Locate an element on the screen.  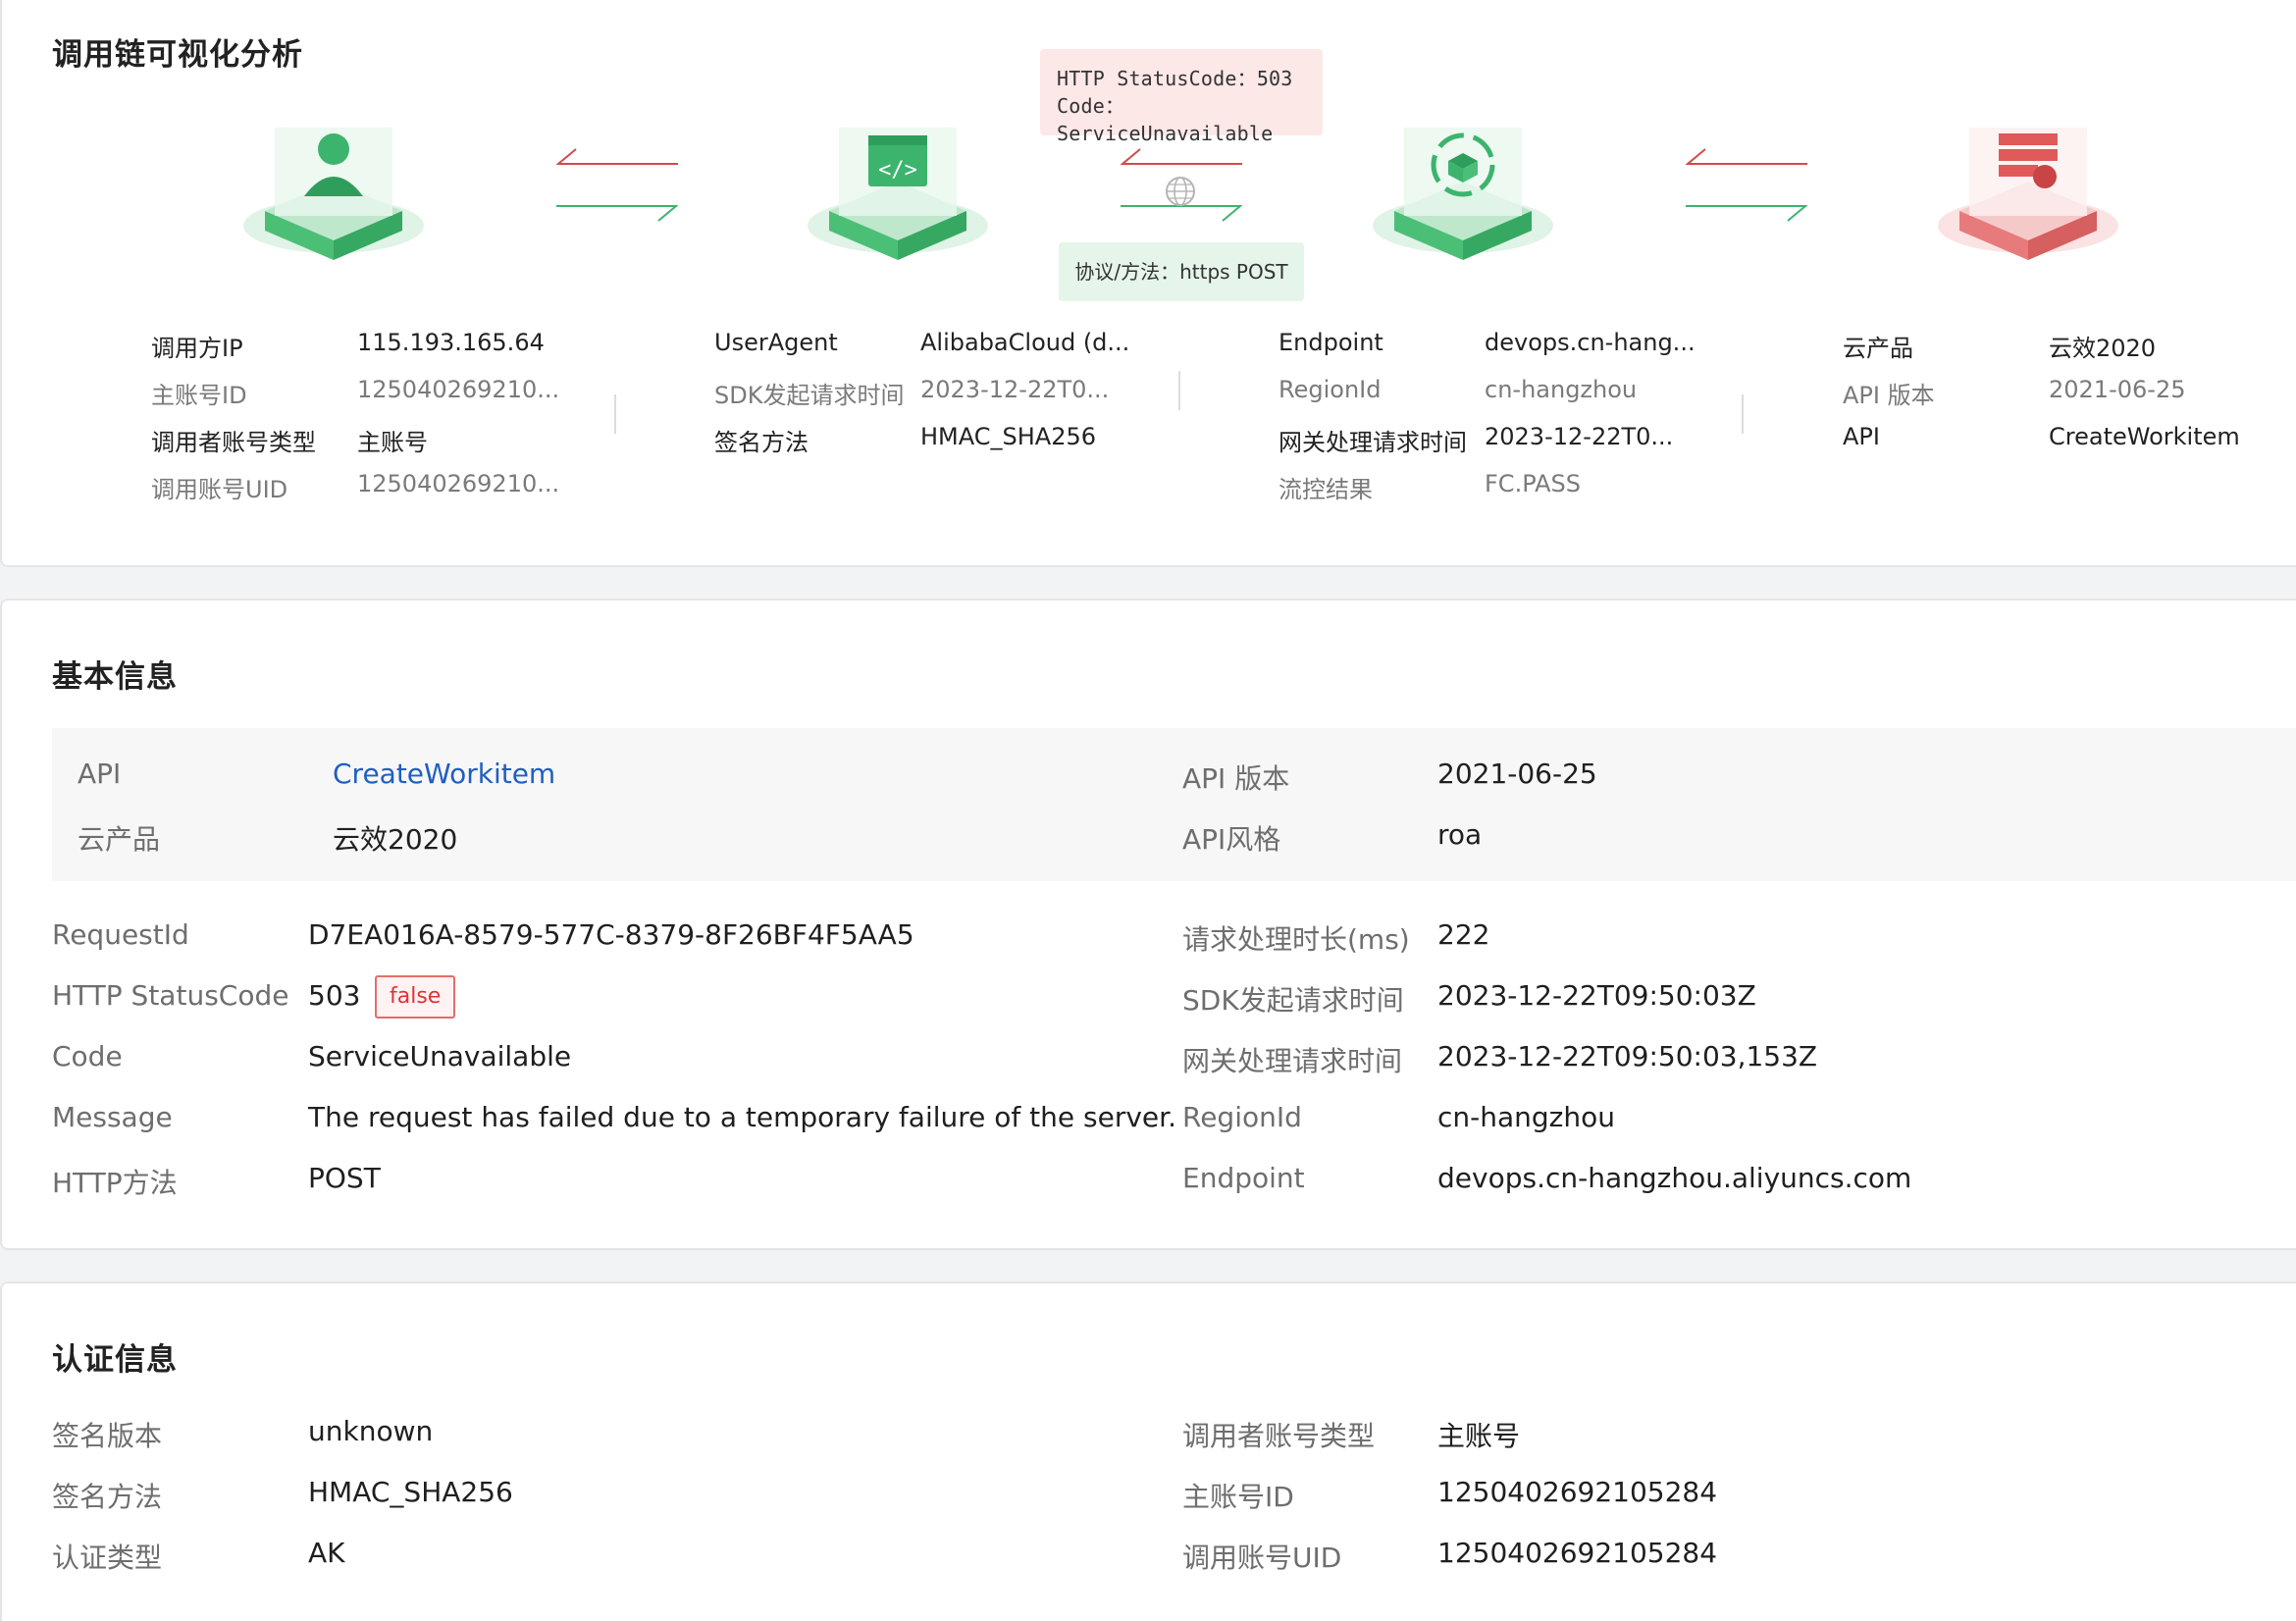
api-link: CreateWorkitem is located at coordinates (444, 774).